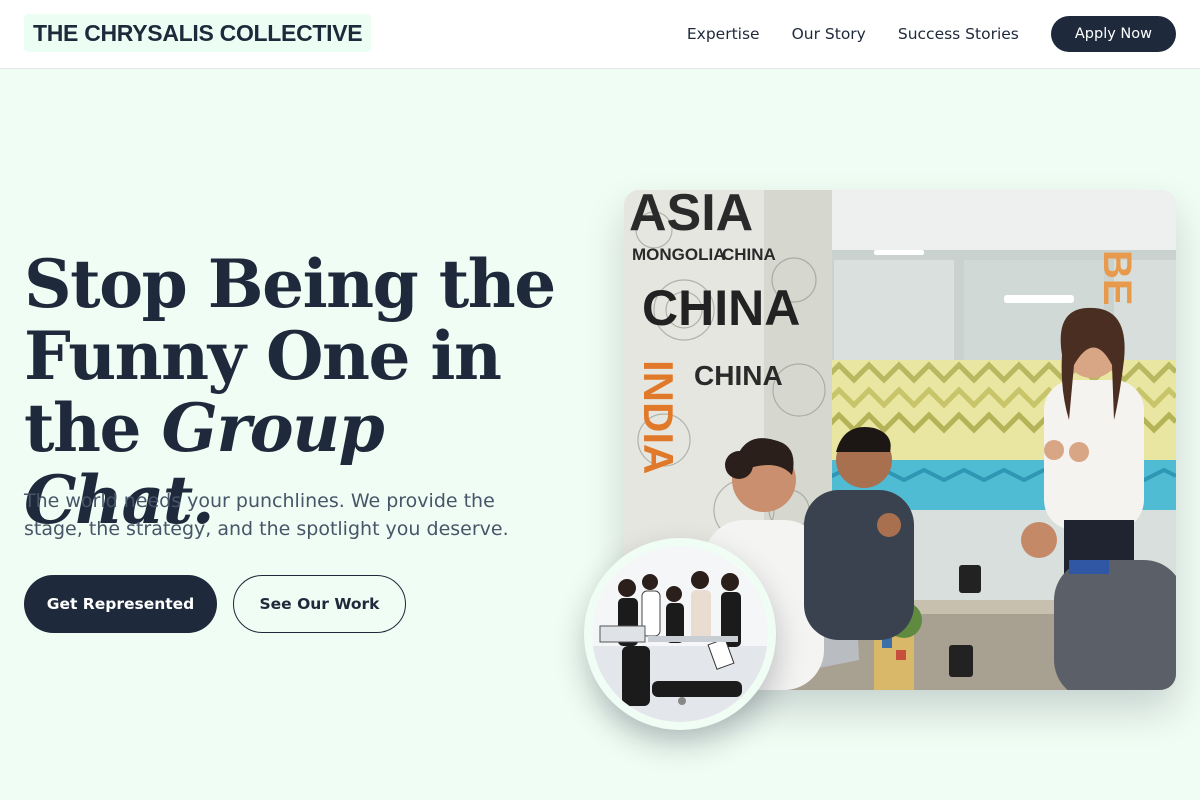 The width and height of the screenshot is (1200, 800). Describe the element at coordinates (958, 34) in the screenshot. I see `nav-link-success-stories: Success Stories` at that location.